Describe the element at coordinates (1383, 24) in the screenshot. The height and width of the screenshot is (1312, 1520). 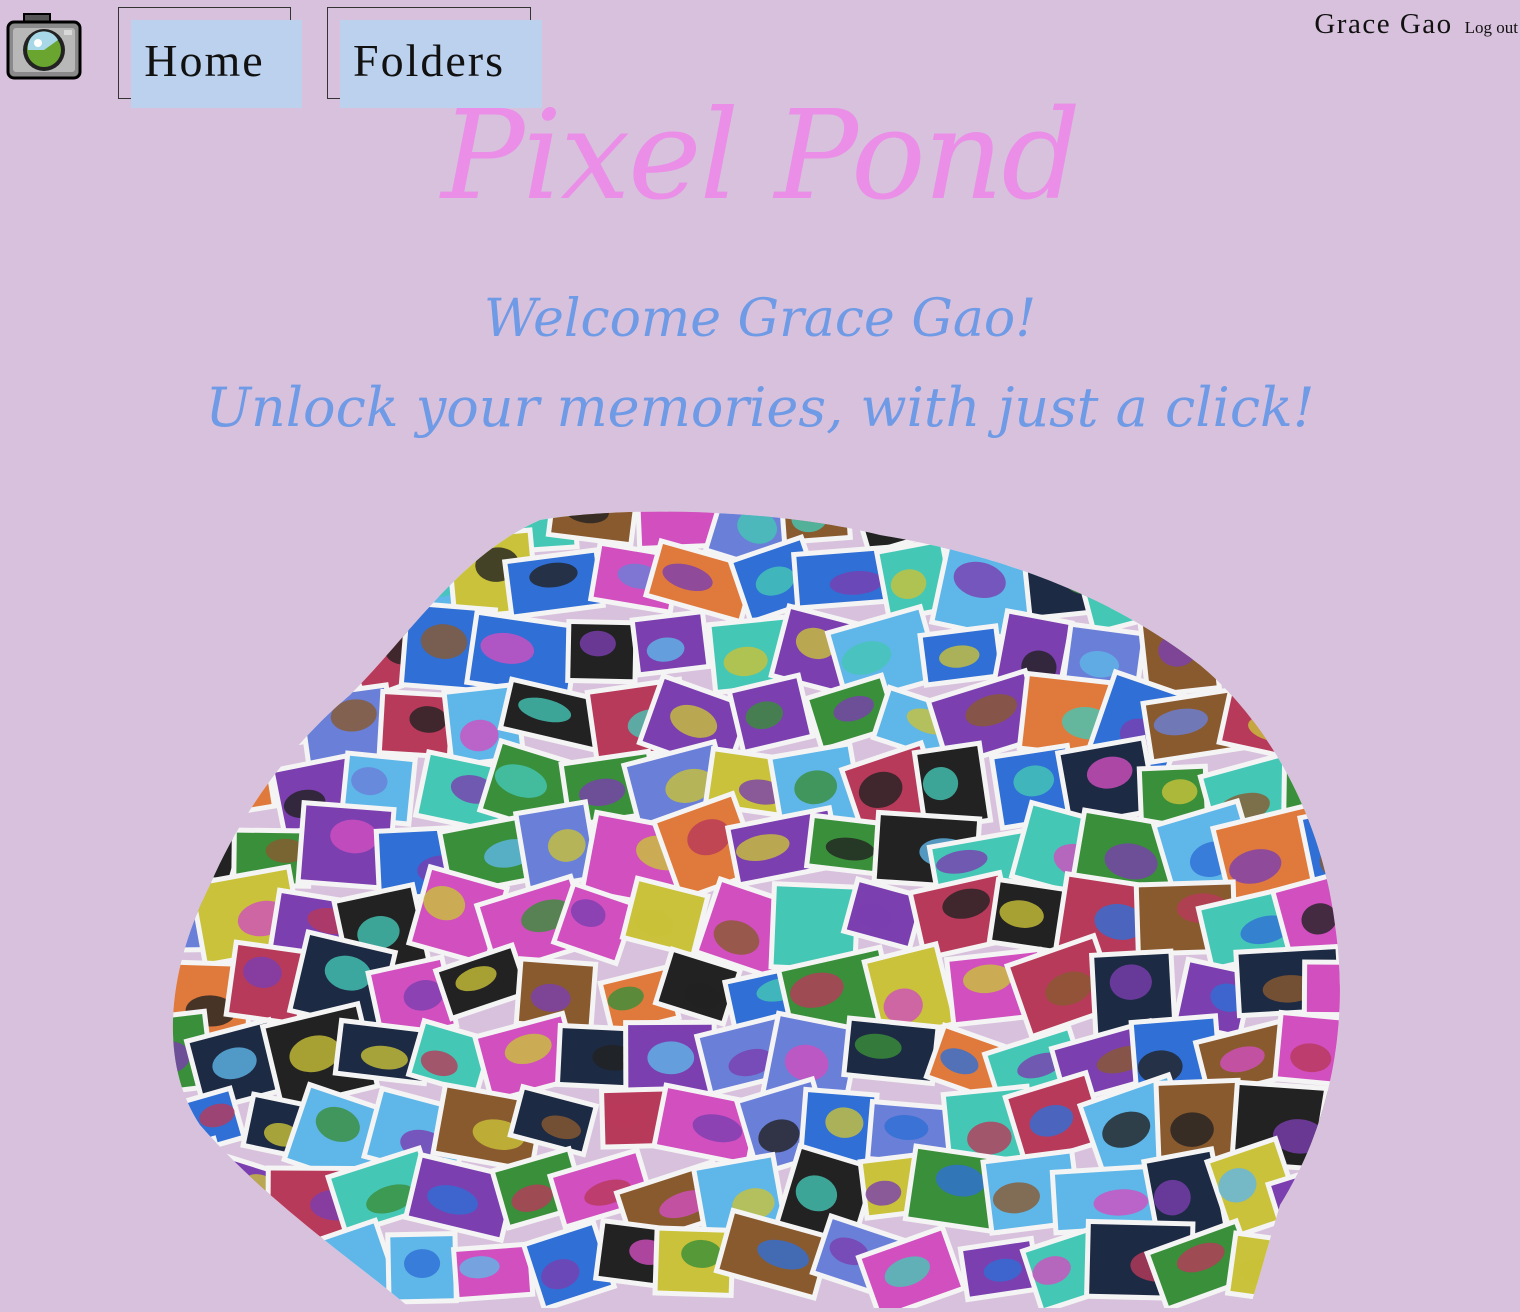
I see `user-name: Grace Gao` at that location.